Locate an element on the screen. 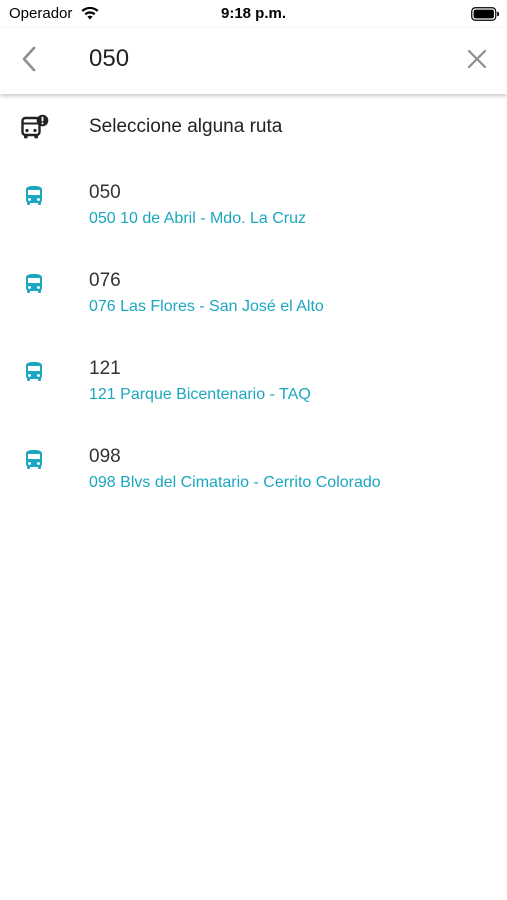 This screenshot has width=507, height=900. search-header is located at coordinates (253, 61).